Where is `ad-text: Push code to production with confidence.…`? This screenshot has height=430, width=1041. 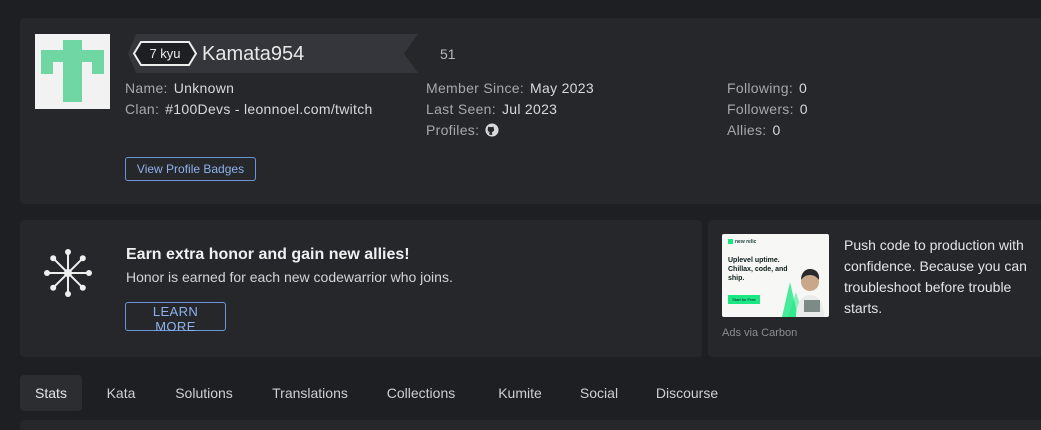
ad-text: Push code to production with confidence.… is located at coordinates (942, 277).